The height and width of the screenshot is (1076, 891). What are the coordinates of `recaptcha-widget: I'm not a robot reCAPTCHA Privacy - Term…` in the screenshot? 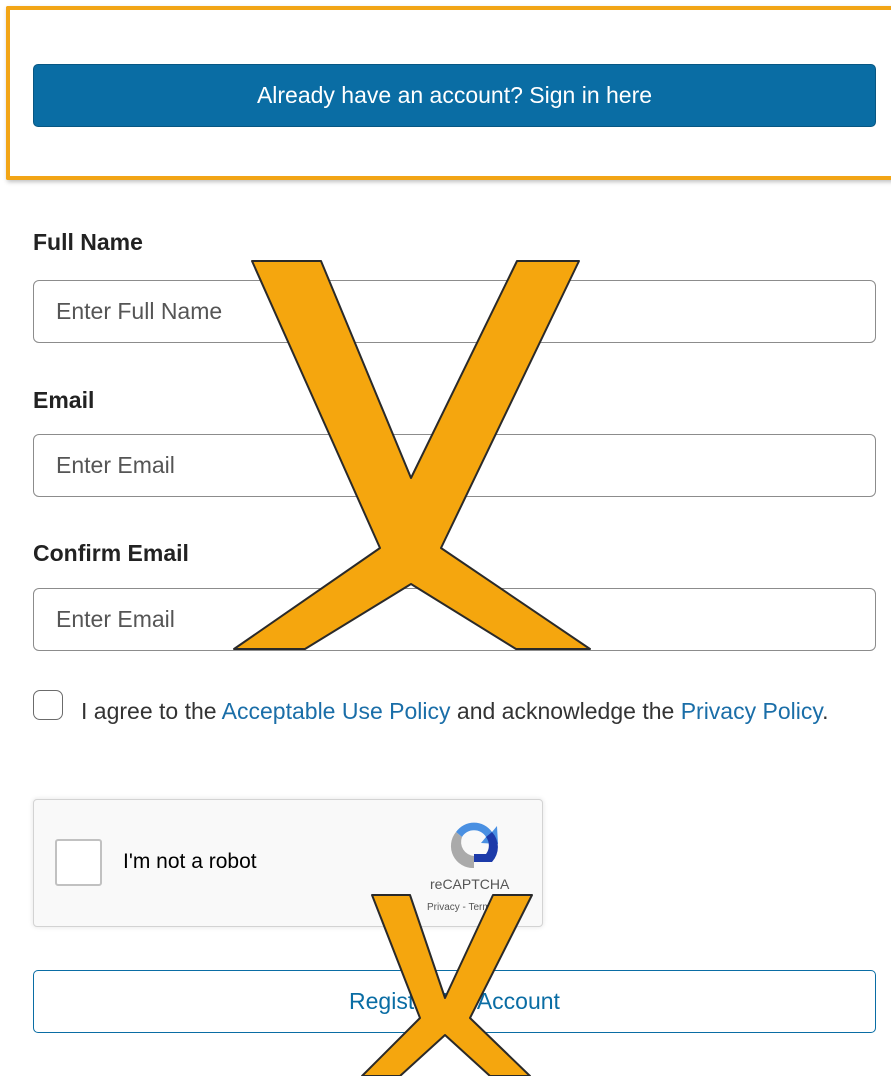 It's located at (288, 863).